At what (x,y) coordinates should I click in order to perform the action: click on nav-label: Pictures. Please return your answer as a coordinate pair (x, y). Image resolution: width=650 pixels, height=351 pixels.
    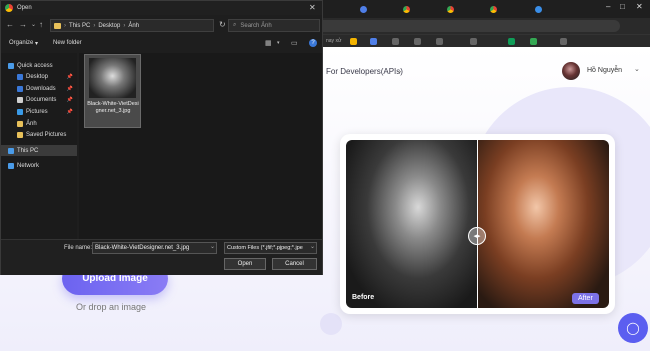
    Looking at the image, I should click on (37, 111).